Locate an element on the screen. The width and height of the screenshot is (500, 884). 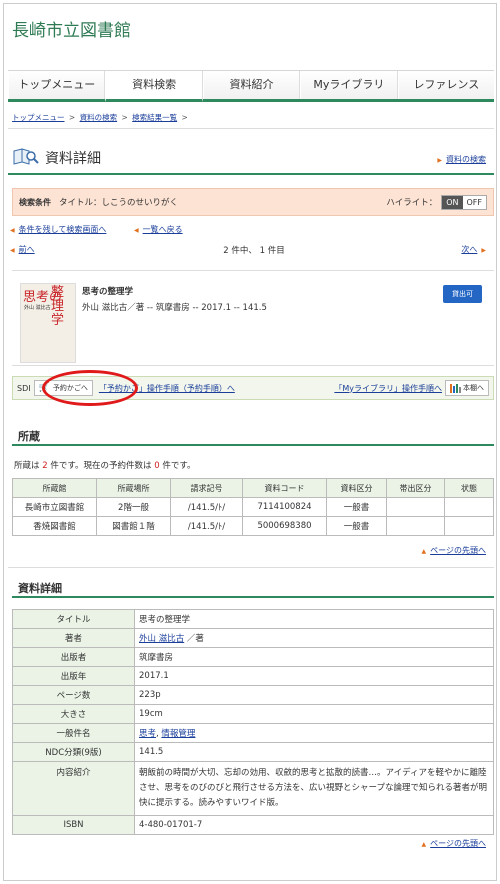
site-title: 長崎市立図書館 is located at coordinates (71, 28).